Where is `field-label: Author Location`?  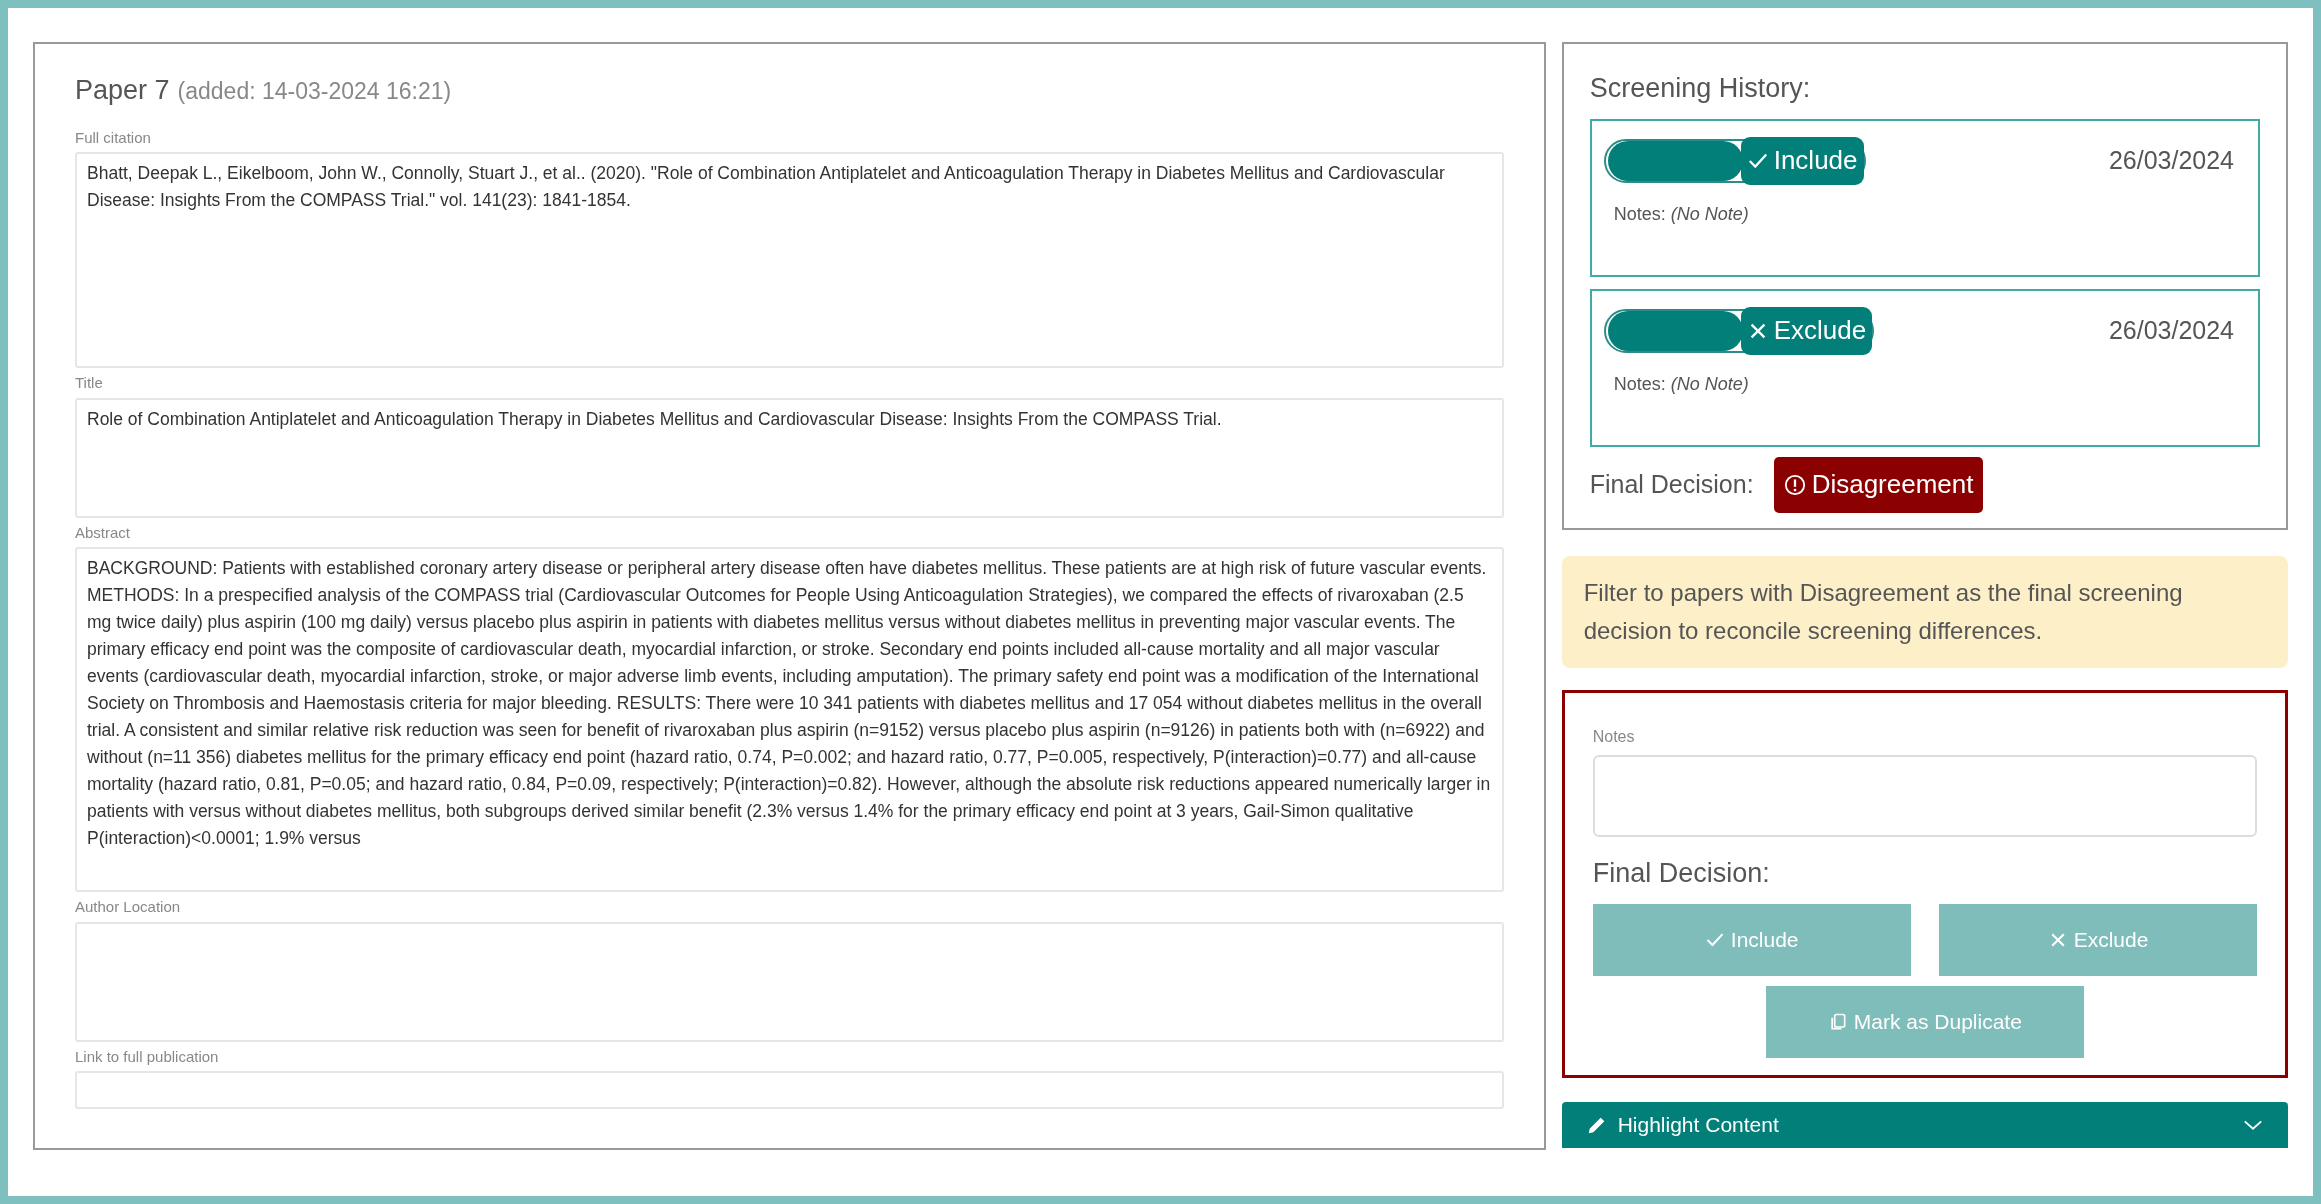
field-label: Author Location is located at coordinates (128, 907).